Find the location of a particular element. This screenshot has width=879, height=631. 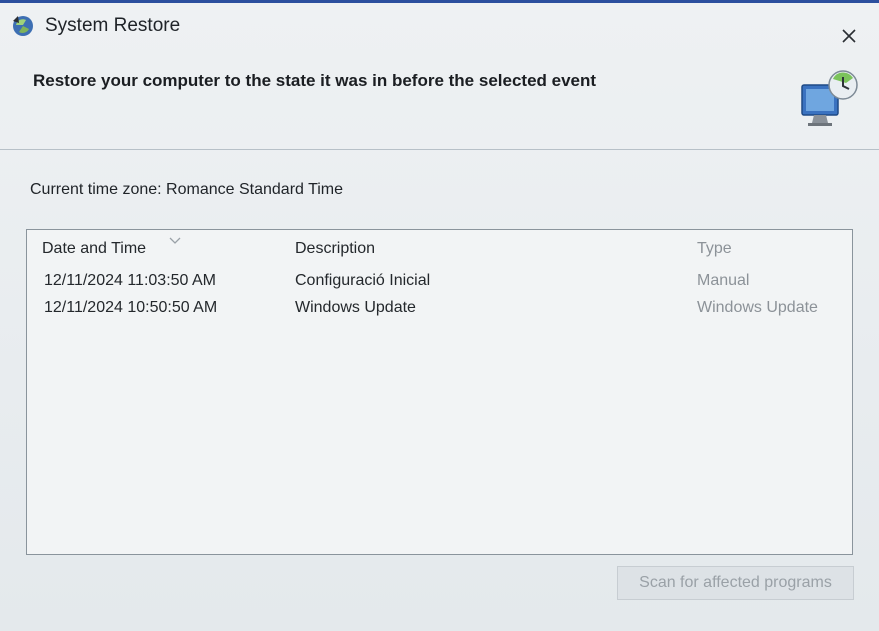

sort-descending-icon is located at coordinates (175, 240).